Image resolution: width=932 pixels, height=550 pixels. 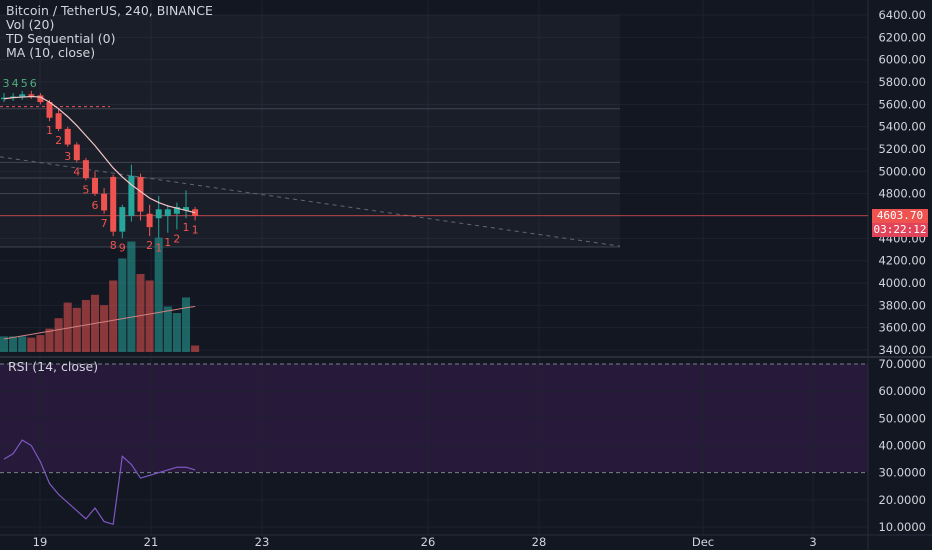 What do you see at coordinates (902, 261) in the screenshot?
I see `price-tick-label: 4200.00` at bounding box center [902, 261].